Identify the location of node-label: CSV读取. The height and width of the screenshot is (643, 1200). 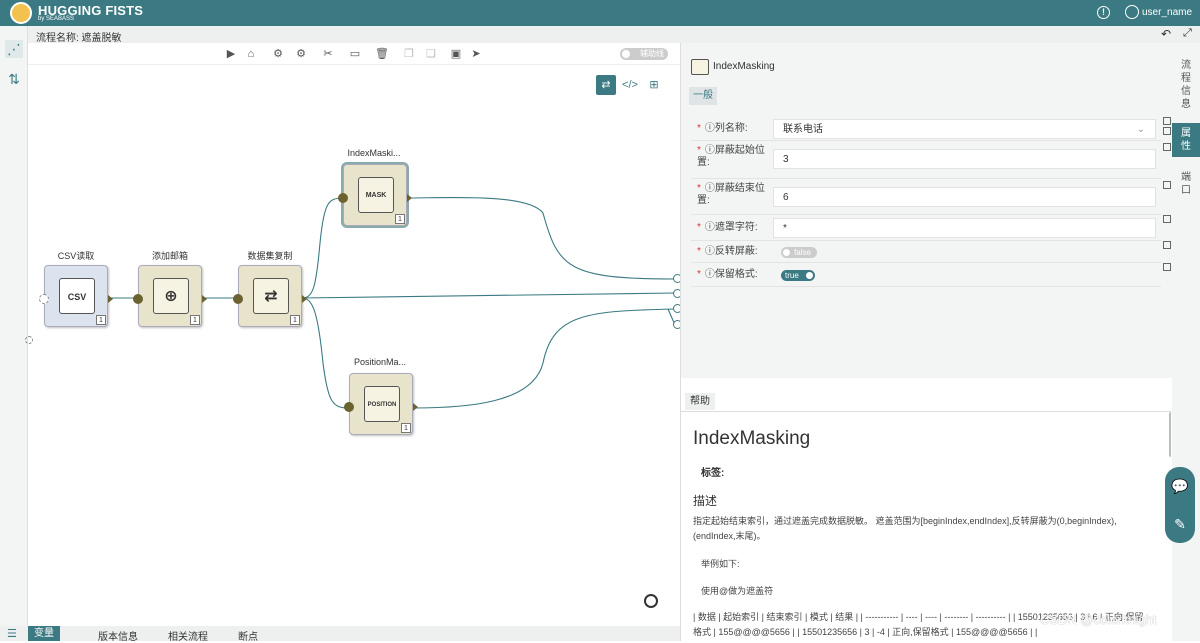
(76, 256).